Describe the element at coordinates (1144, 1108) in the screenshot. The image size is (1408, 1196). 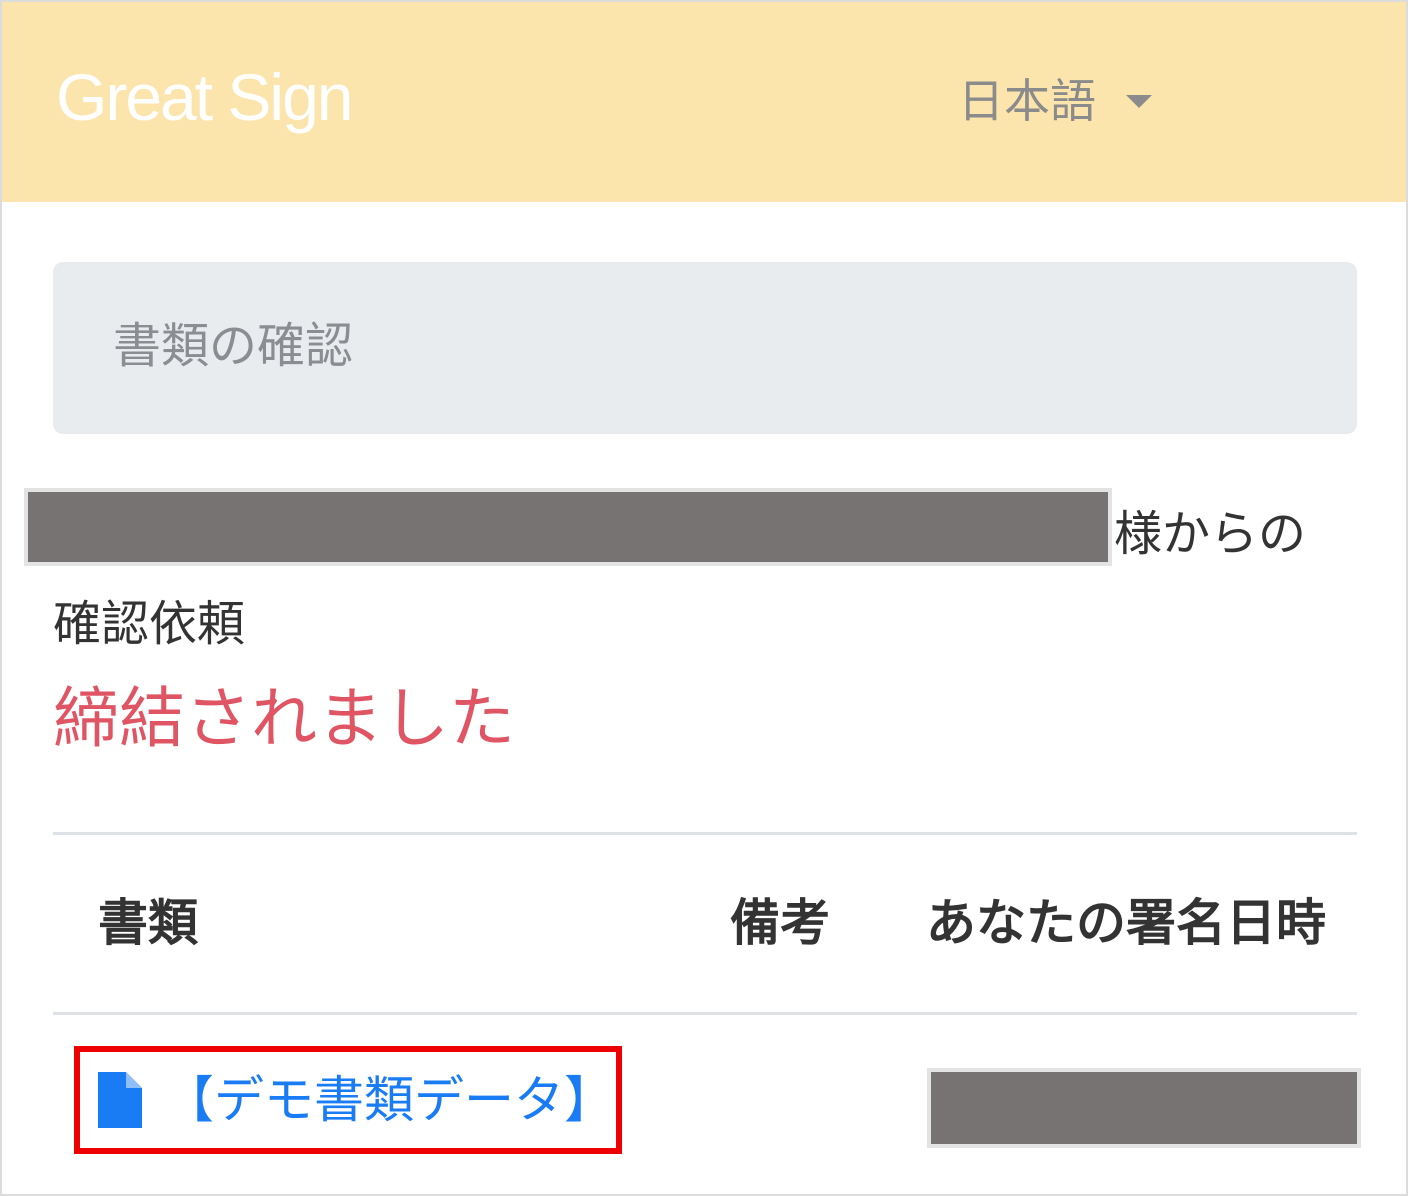
I see `redacted-signed-date` at that location.